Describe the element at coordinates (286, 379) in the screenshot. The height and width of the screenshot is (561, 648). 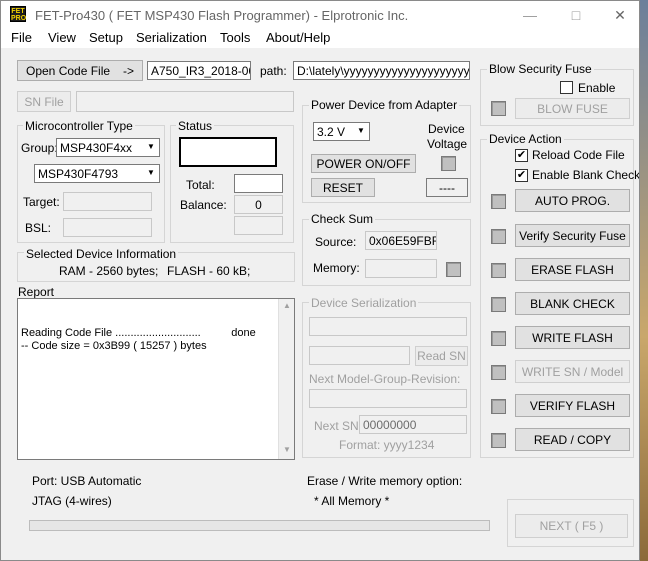
I see `report-scrollbar: ▲ ▼` at that location.